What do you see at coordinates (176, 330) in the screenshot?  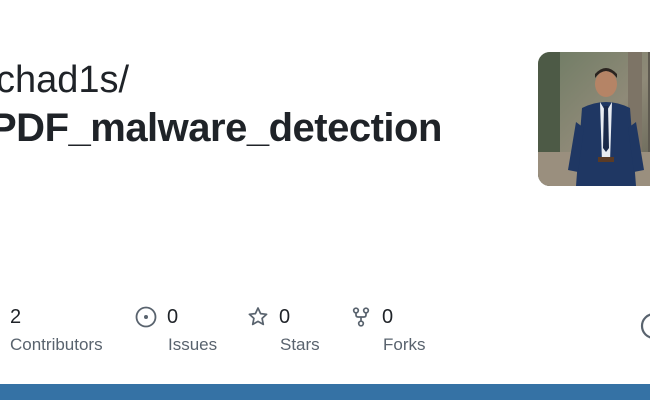 I see `stat-issues: 0 Issues` at bounding box center [176, 330].